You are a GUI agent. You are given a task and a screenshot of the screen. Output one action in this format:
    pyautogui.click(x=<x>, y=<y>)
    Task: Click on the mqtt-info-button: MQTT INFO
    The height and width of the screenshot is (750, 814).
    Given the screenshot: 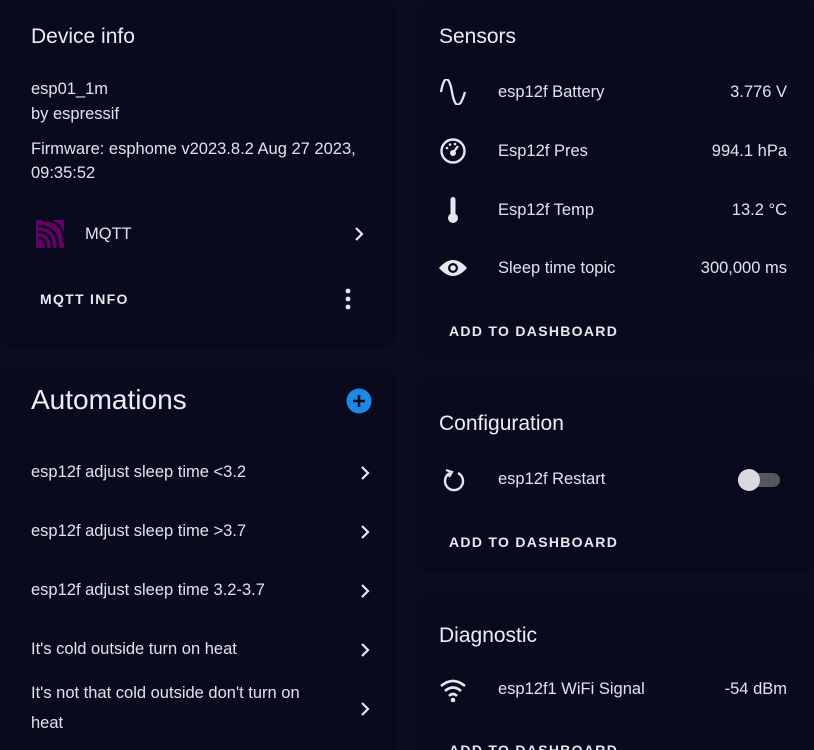 What is the action you would take?
    pyautogui.click(x=84, y=299)
    